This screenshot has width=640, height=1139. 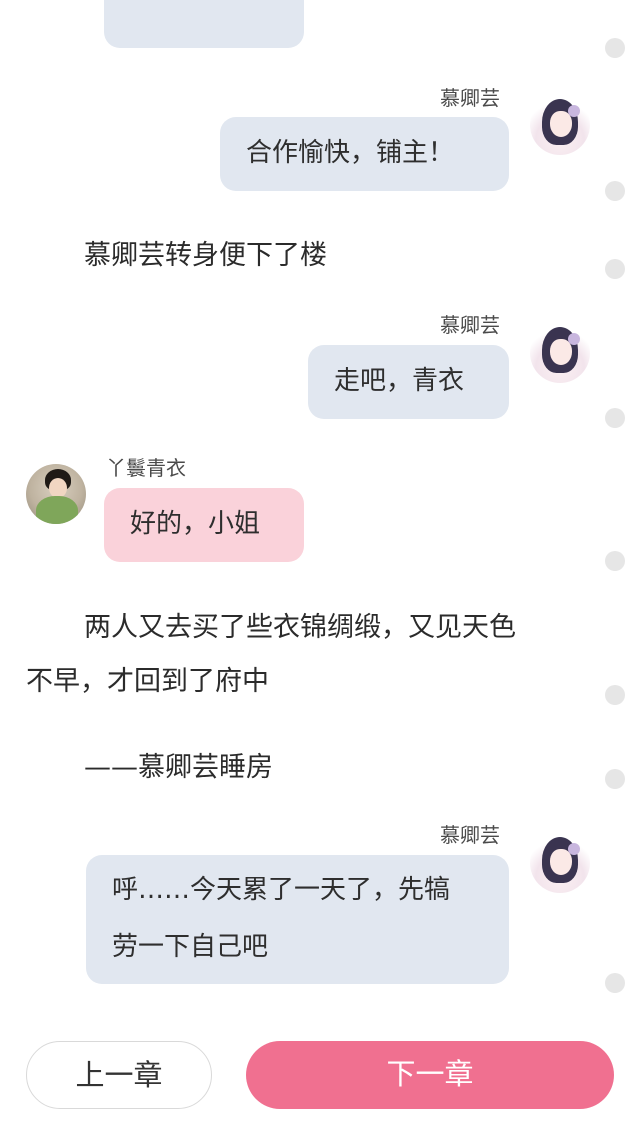 What do you see at coordinates (205, 255) in the screenshot?
I see `narration-text: 慕卿芸转身便下了楼` at bounding box center [205, 255].